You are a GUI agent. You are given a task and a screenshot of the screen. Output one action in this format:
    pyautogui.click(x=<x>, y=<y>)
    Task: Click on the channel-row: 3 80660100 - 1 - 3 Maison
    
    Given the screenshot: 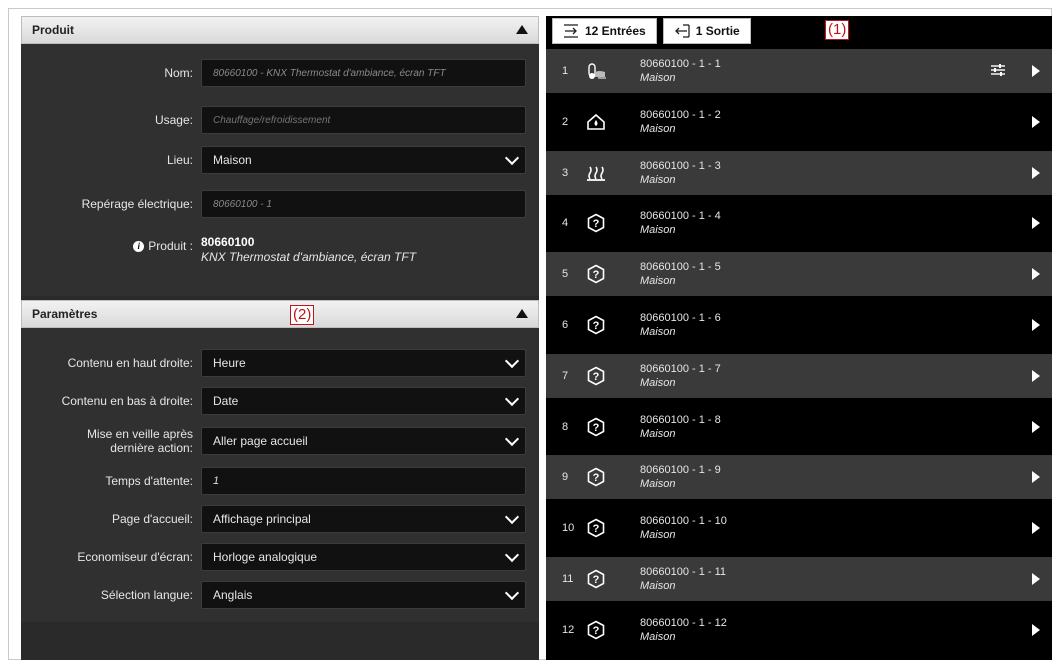 What is the action you would take?
    pyautogui.click(x=799, y=172)
    